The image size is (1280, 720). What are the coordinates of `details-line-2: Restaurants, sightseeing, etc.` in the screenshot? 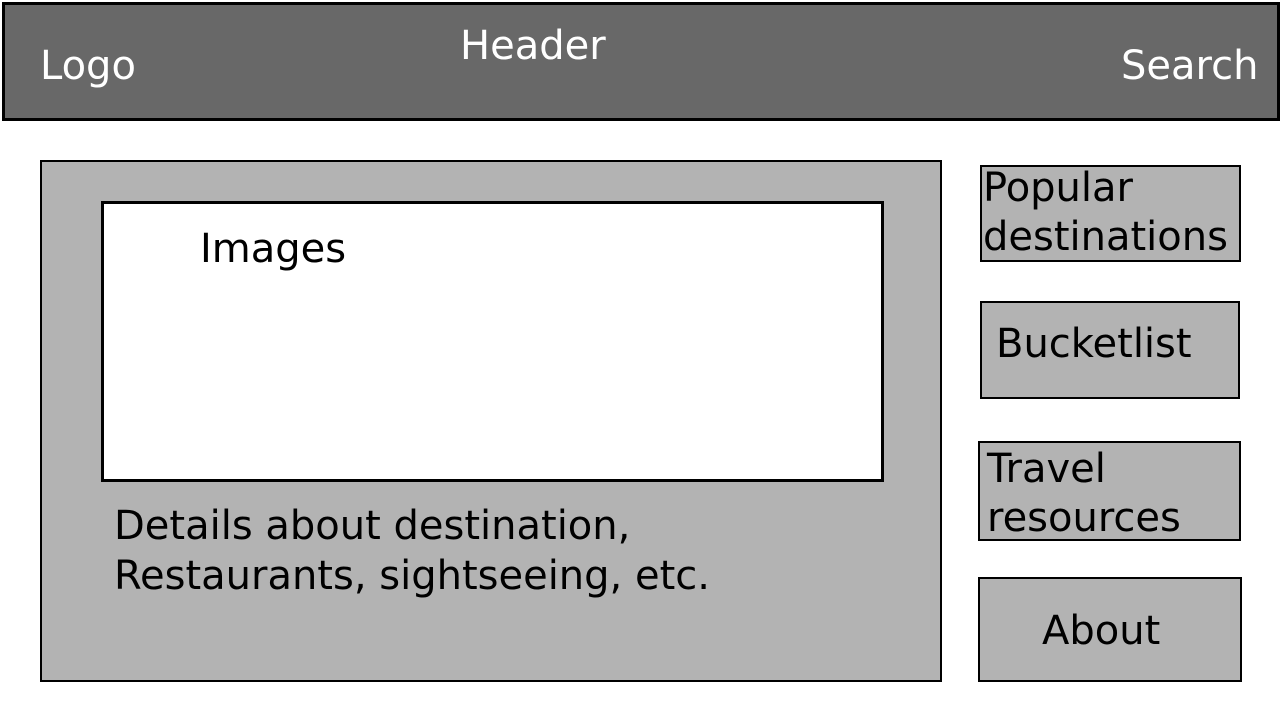 It's located at (412, 576).